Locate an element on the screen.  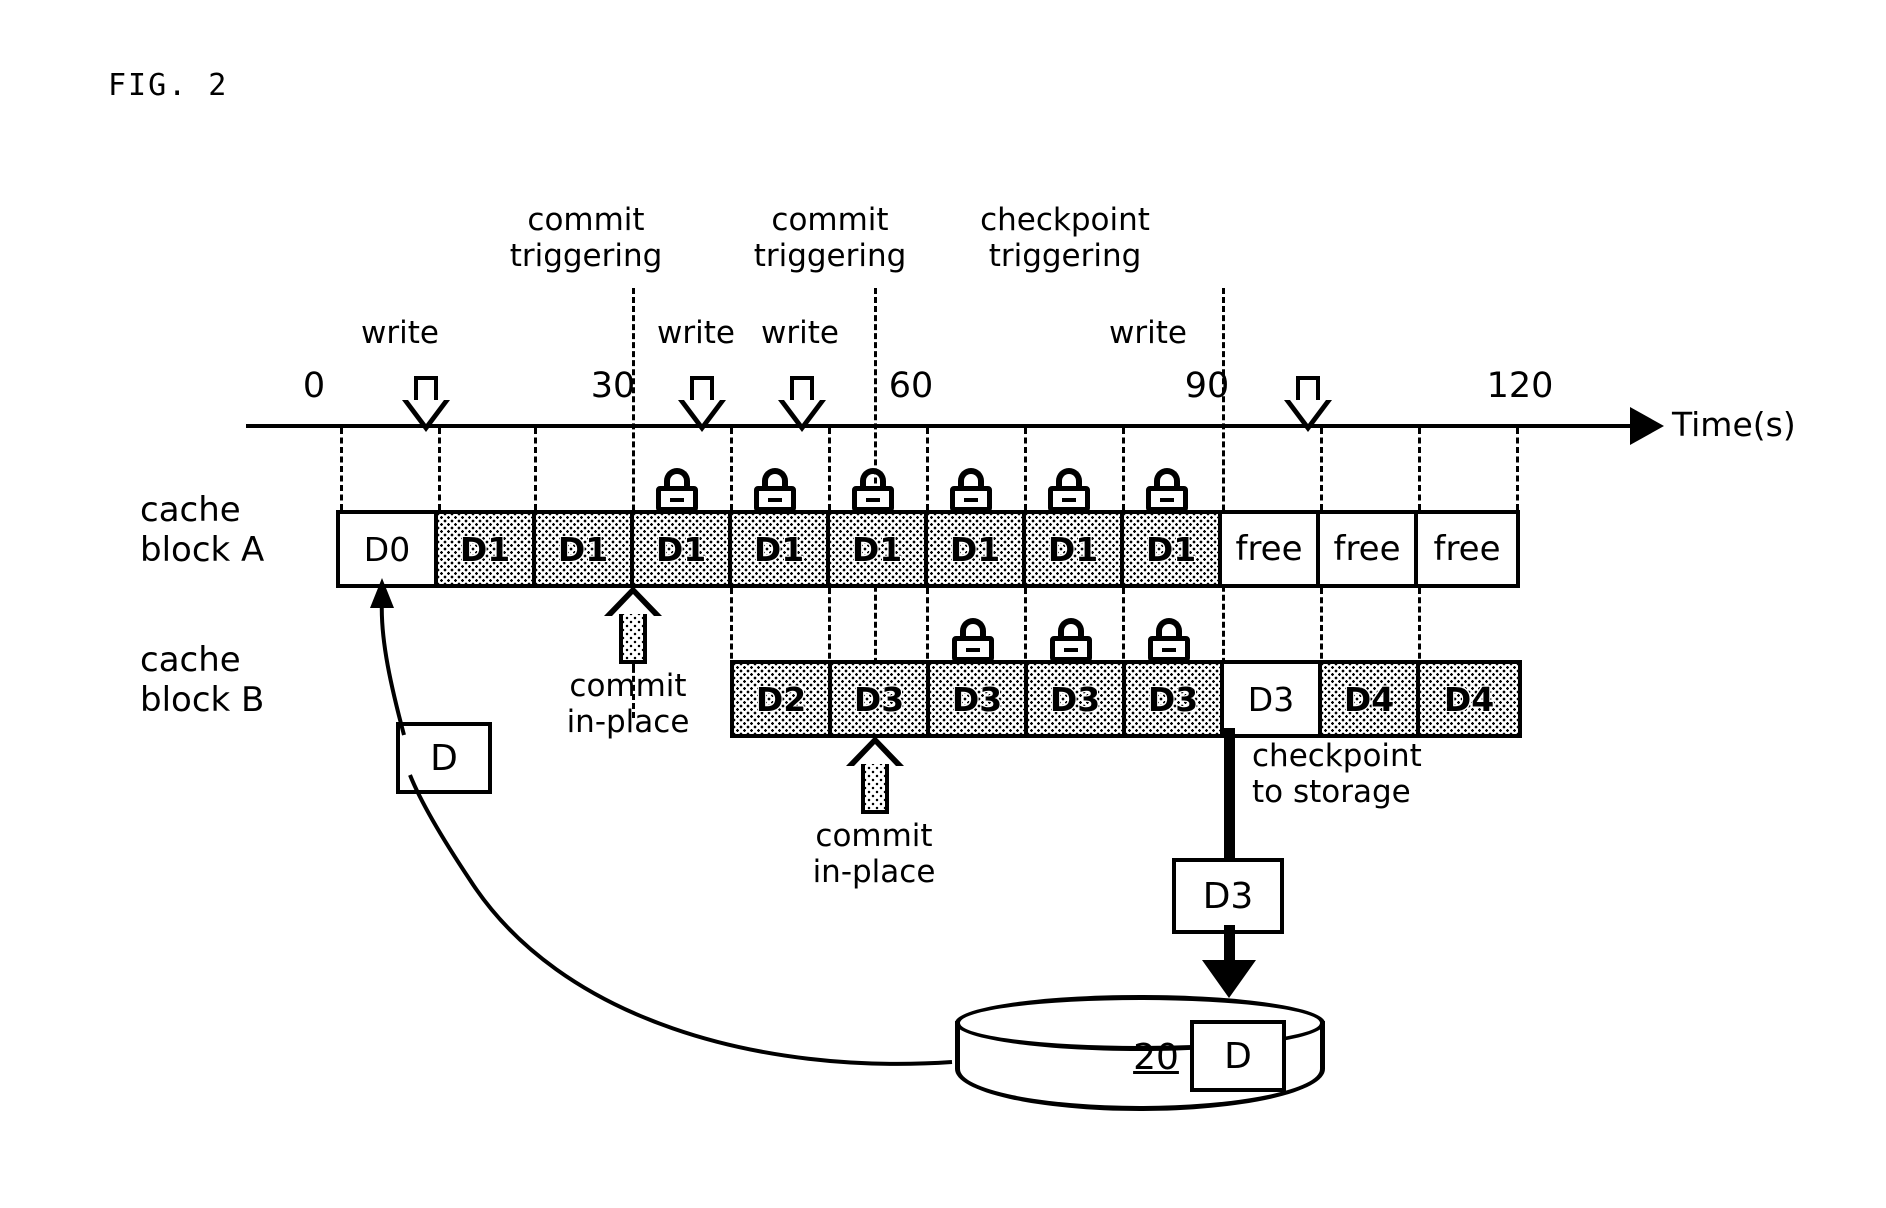
axis-tick-30: 30 is located at coordinates (613, 386).